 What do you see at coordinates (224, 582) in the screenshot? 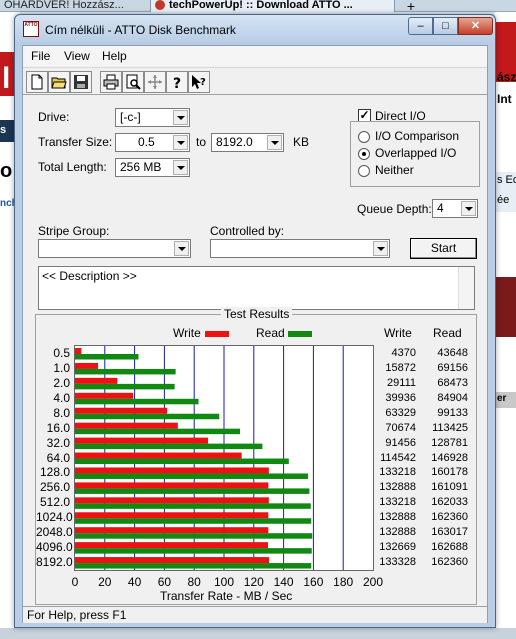
I see `x-tick-label: 100` at bounding box center [224, 582].